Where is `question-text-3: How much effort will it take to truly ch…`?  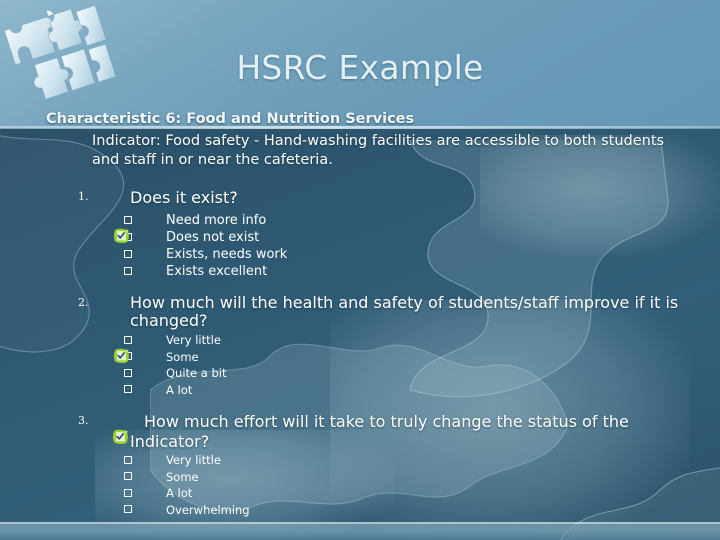 question-text-3: How much effort will it take to truly ch… is located at coordinates (379, 431).